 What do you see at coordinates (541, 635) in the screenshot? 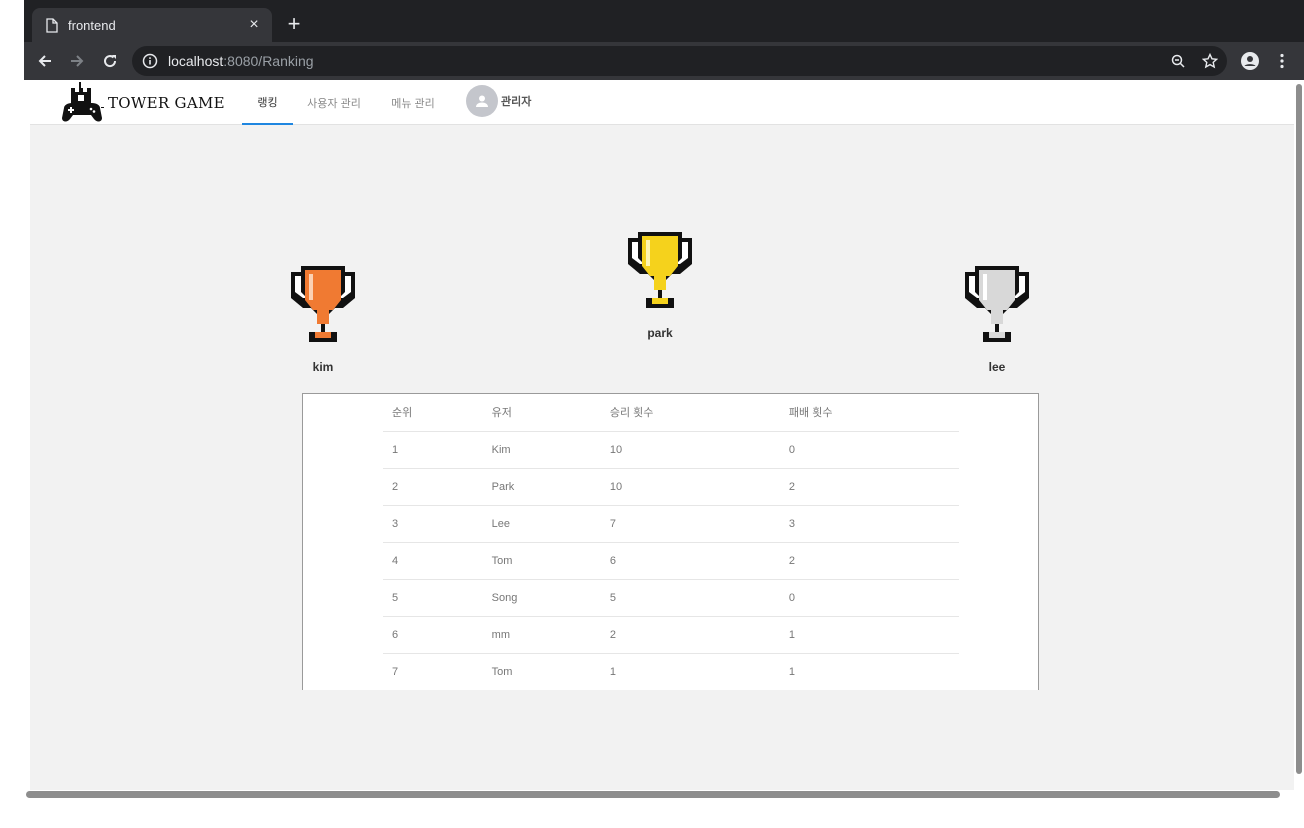
I see `cell-user: mm` at bounding box center [541, 635].